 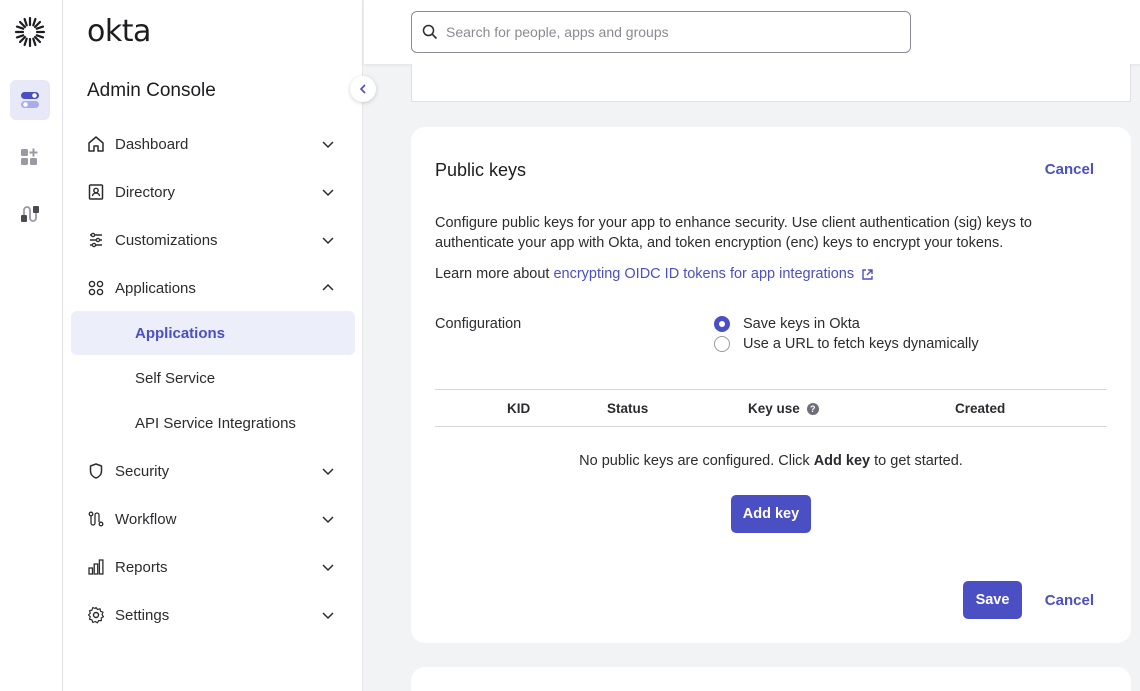 I want to click on column-header-key-use: Key use ?, so click(x=783, y=408).